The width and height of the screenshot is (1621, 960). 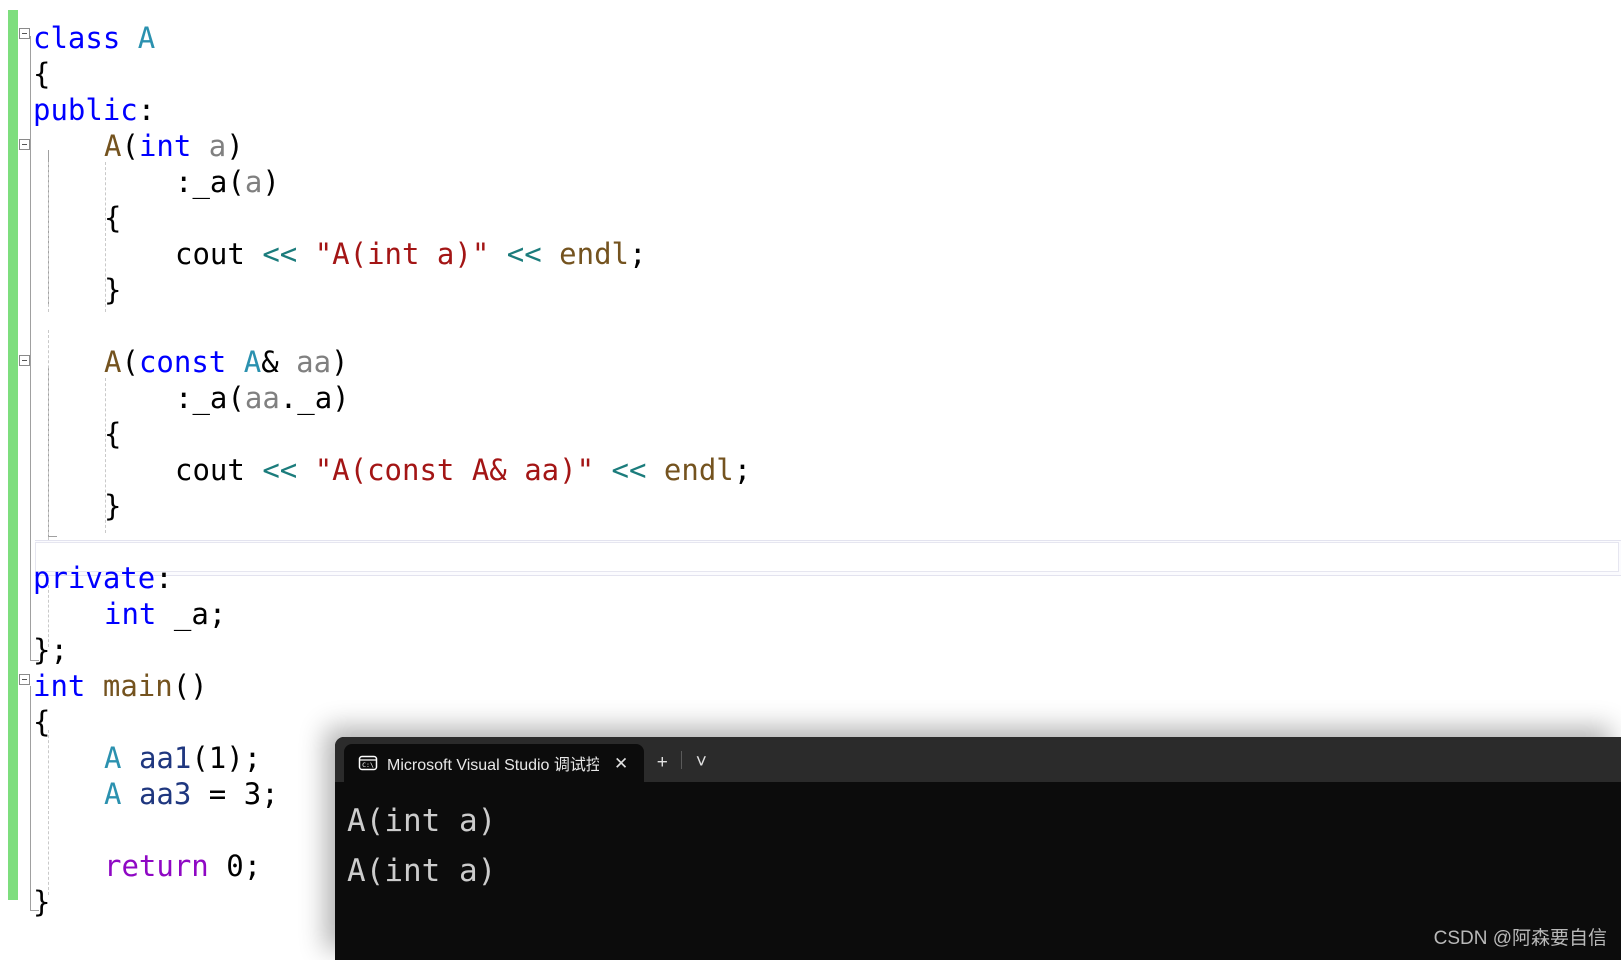 I want to click on code-token: }, so click(x=113, y=290).